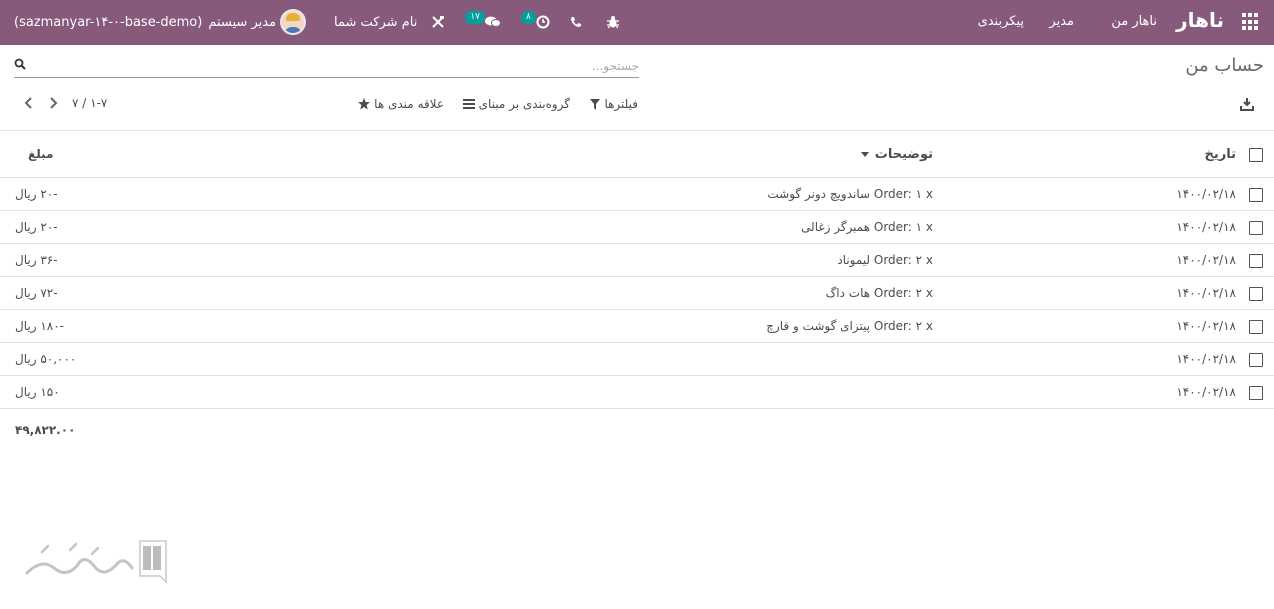 The height and width of the screenshot is (609, 1274). What do you see at coordinates (468, 104) in the screenshot?
I see `list-icon` at bounding box center [468, 104].